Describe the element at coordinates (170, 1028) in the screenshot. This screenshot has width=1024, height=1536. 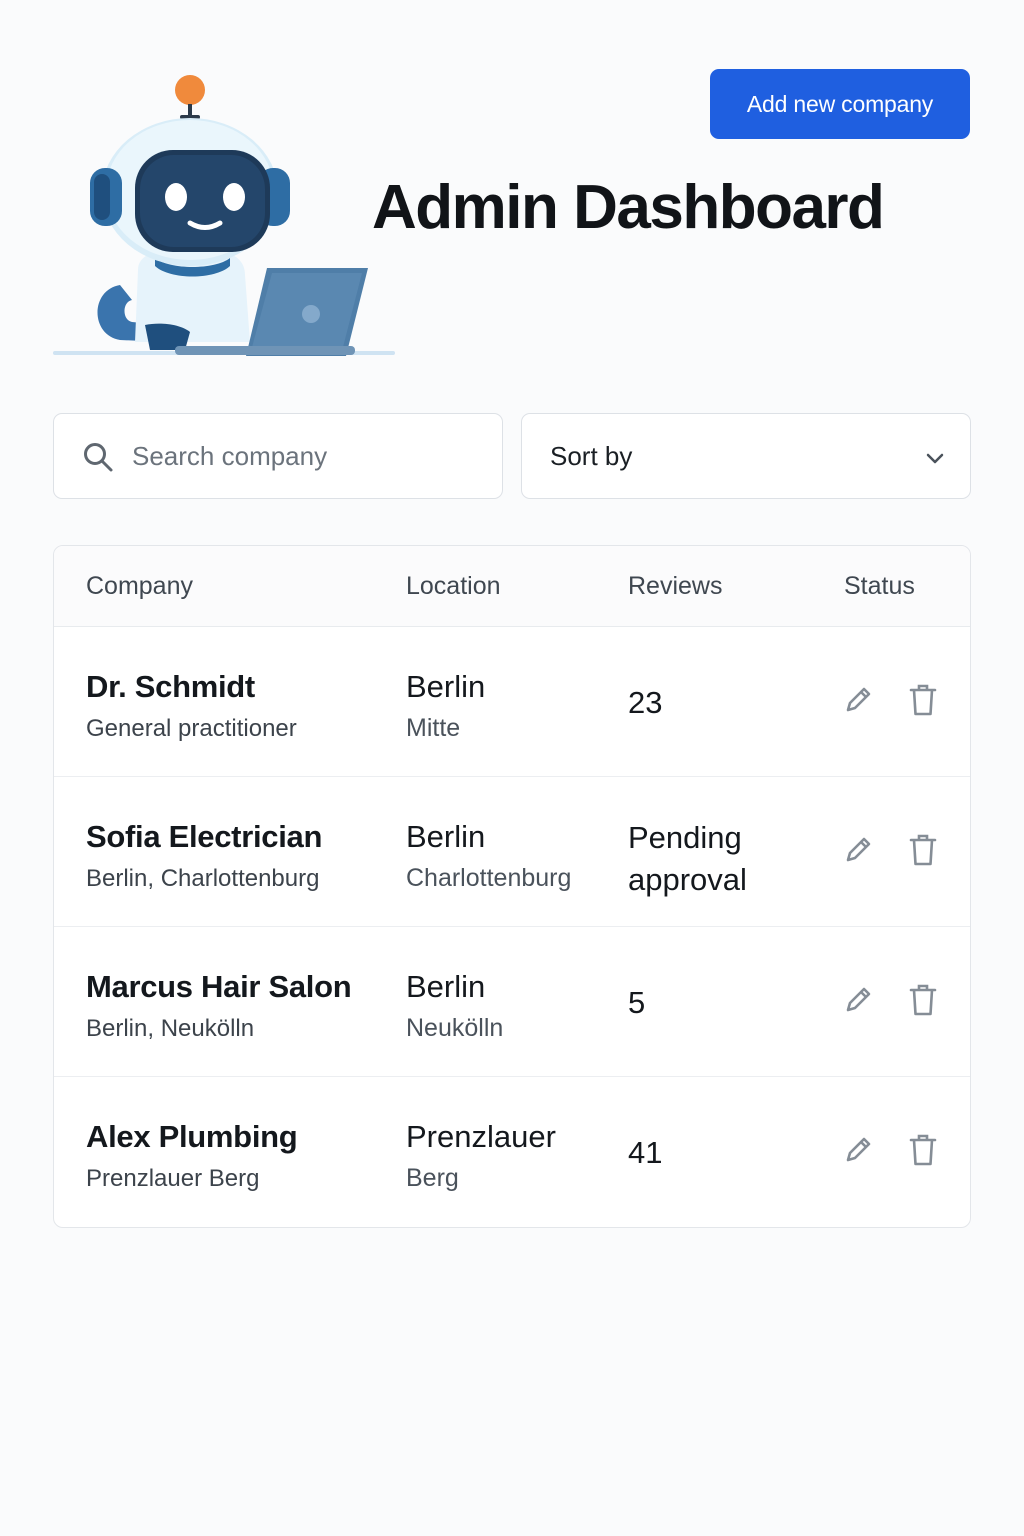
I see `company-subtitle: Berlin, Neukölln` at that location.